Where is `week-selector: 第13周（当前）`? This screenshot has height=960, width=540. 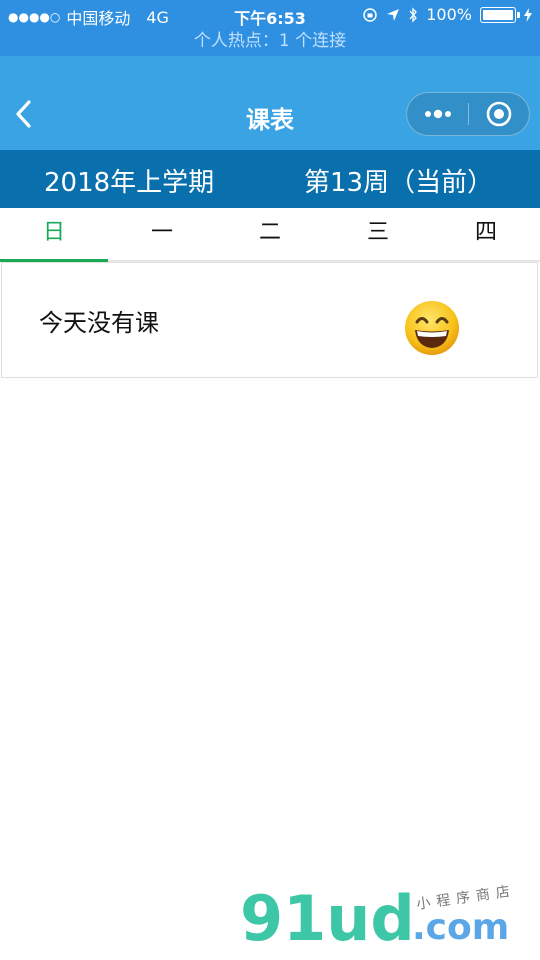
week-selector: 第13周（当前） is located at coordinates (398, 180).